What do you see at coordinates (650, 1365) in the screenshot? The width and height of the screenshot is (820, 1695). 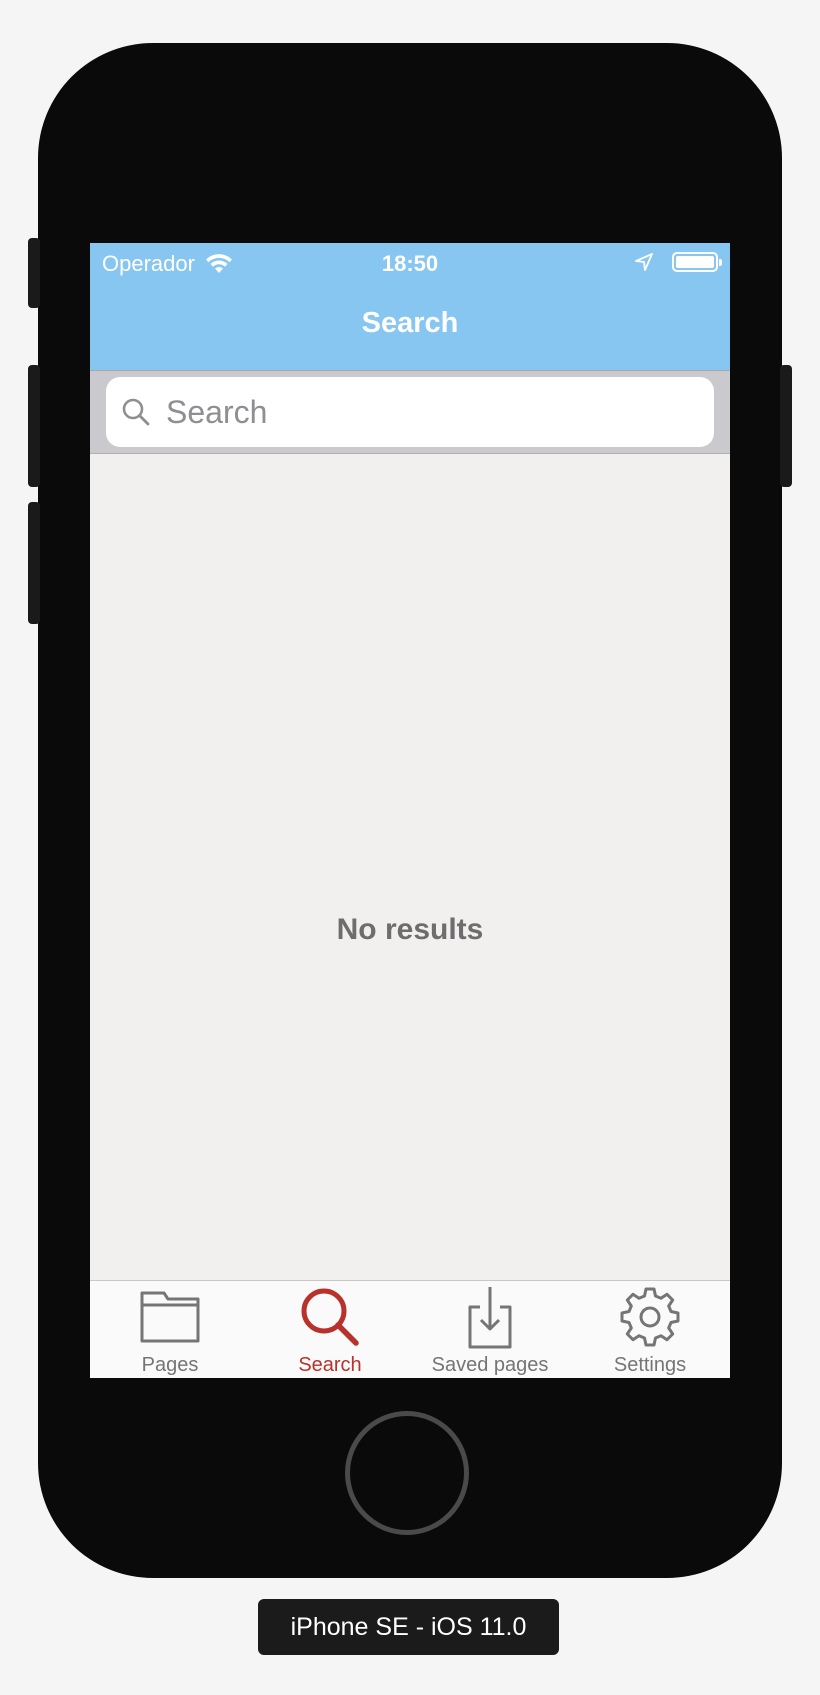 I see `tab-settings-label: Settings` at bounding box center [650, 1365].